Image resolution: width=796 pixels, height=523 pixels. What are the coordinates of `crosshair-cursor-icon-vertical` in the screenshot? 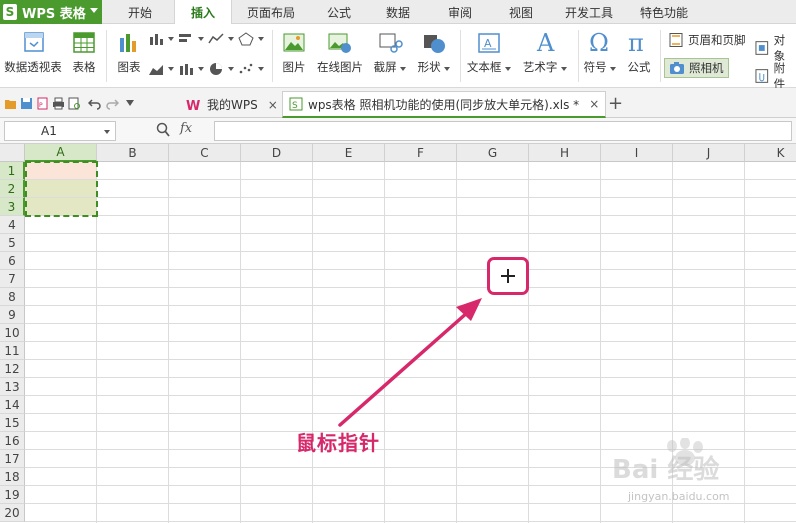 It's located at (508, 276).